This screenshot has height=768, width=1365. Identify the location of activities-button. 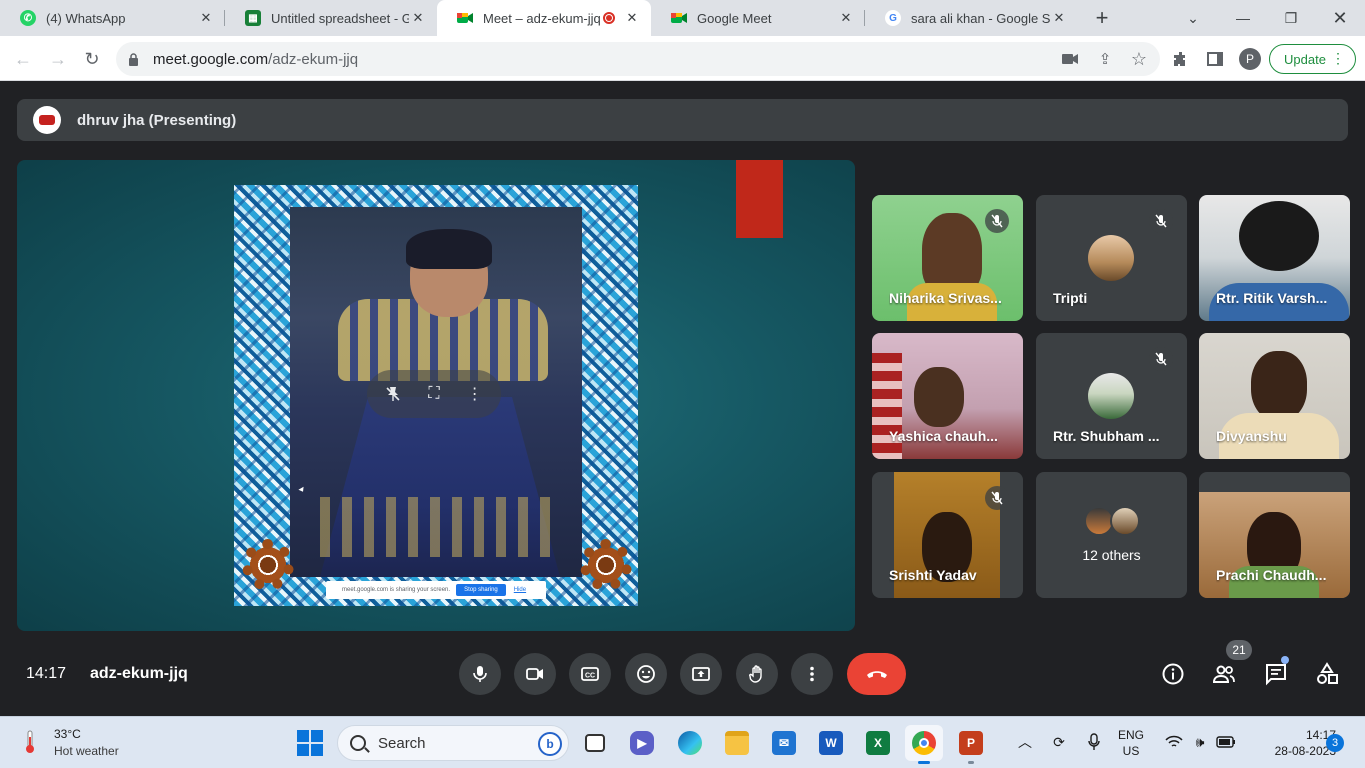
(1327, 674).